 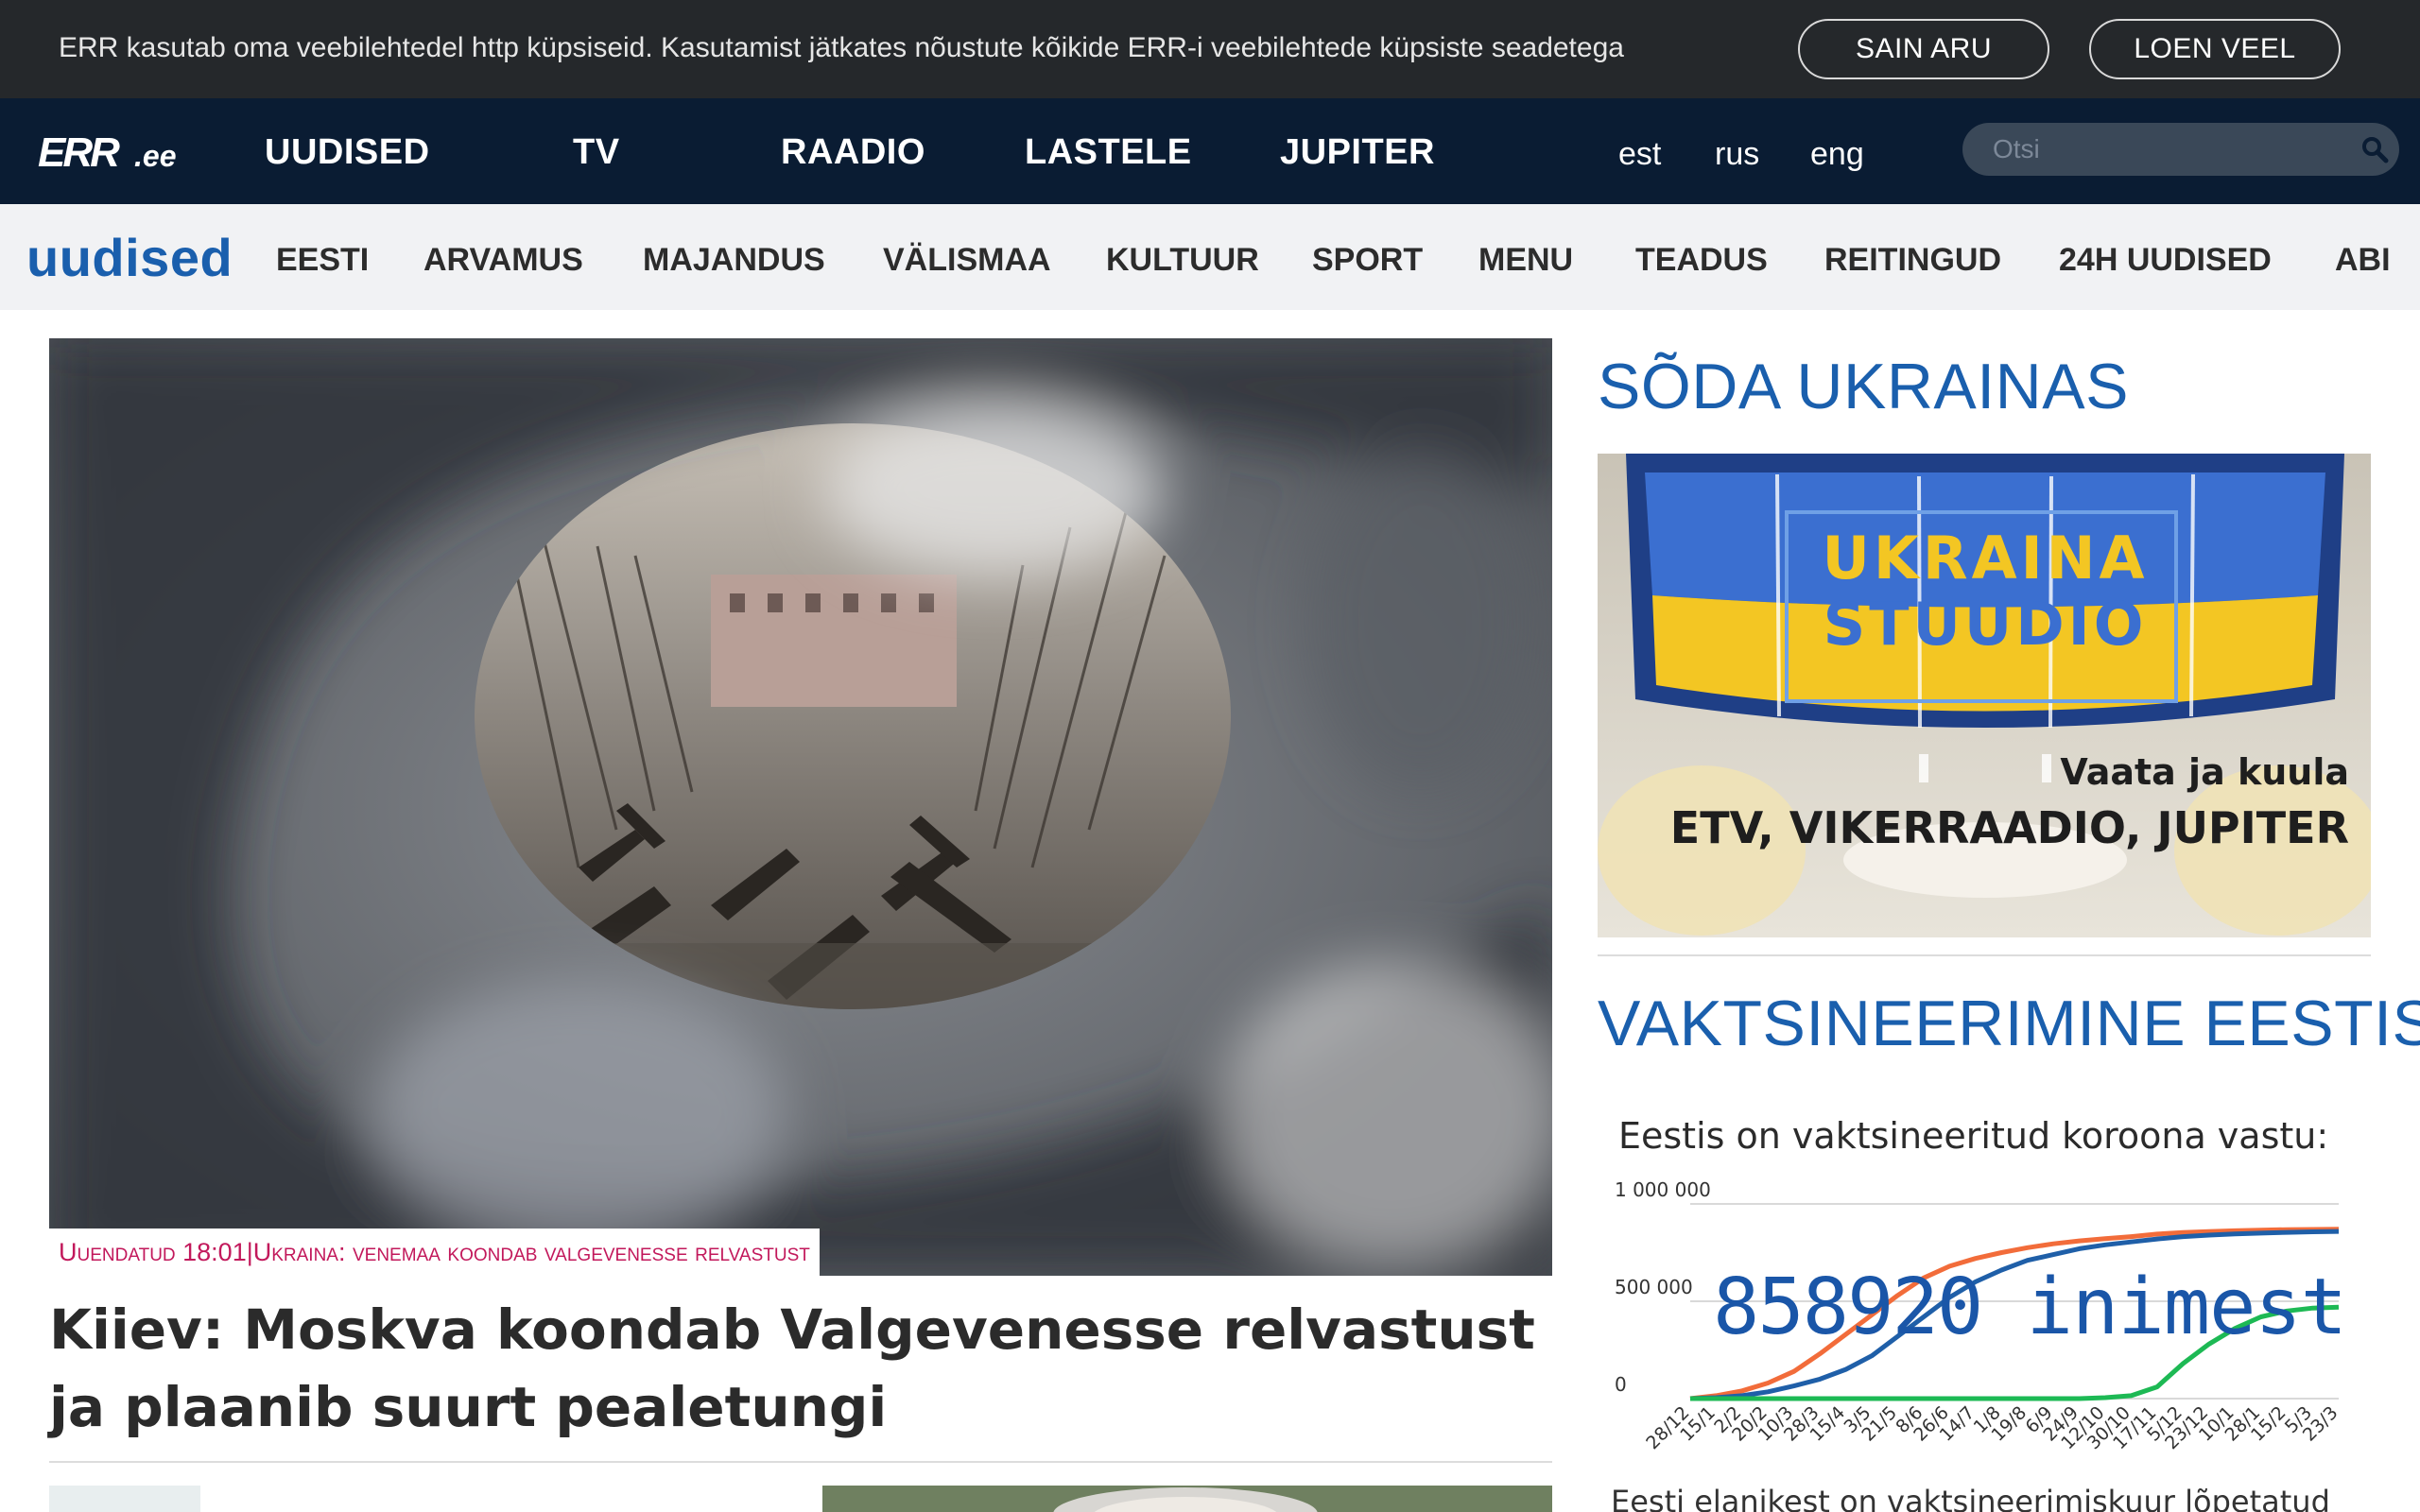 I want to click on promo-channels: ETV, VIKERRAADIO, JUPITER, so click(x=2010, y=827).